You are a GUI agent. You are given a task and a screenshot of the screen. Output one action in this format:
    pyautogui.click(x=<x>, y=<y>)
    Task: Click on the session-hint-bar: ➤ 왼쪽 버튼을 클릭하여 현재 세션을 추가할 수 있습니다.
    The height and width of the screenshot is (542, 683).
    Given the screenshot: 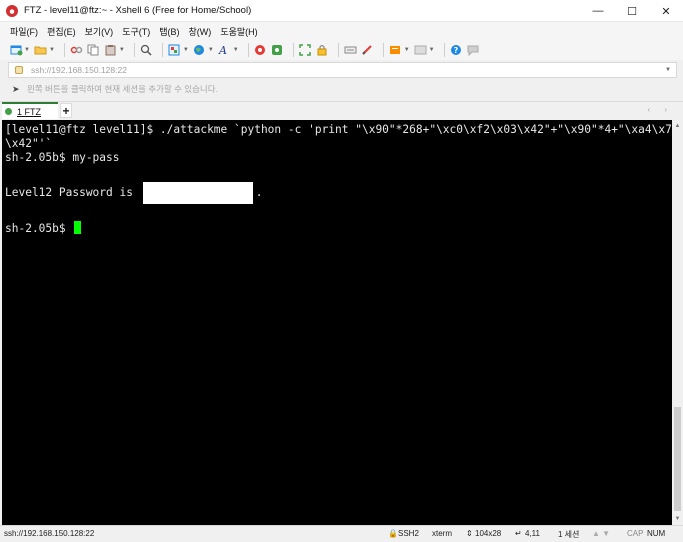 What is the action you would take?
    pyautogui.click(x=342, y=88)
    